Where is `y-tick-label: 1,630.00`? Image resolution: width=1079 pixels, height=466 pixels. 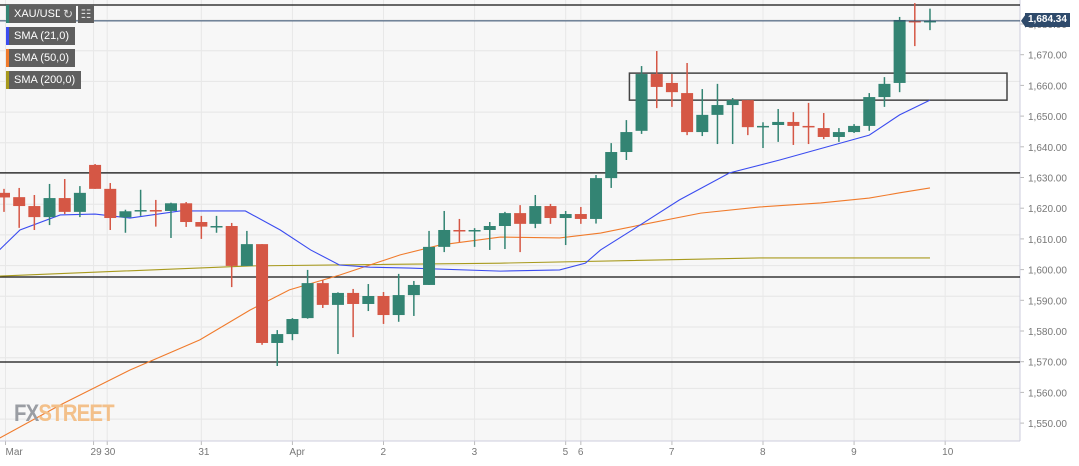 y-tick-label: 1,630.00 is located at coordinates (1047, 179).